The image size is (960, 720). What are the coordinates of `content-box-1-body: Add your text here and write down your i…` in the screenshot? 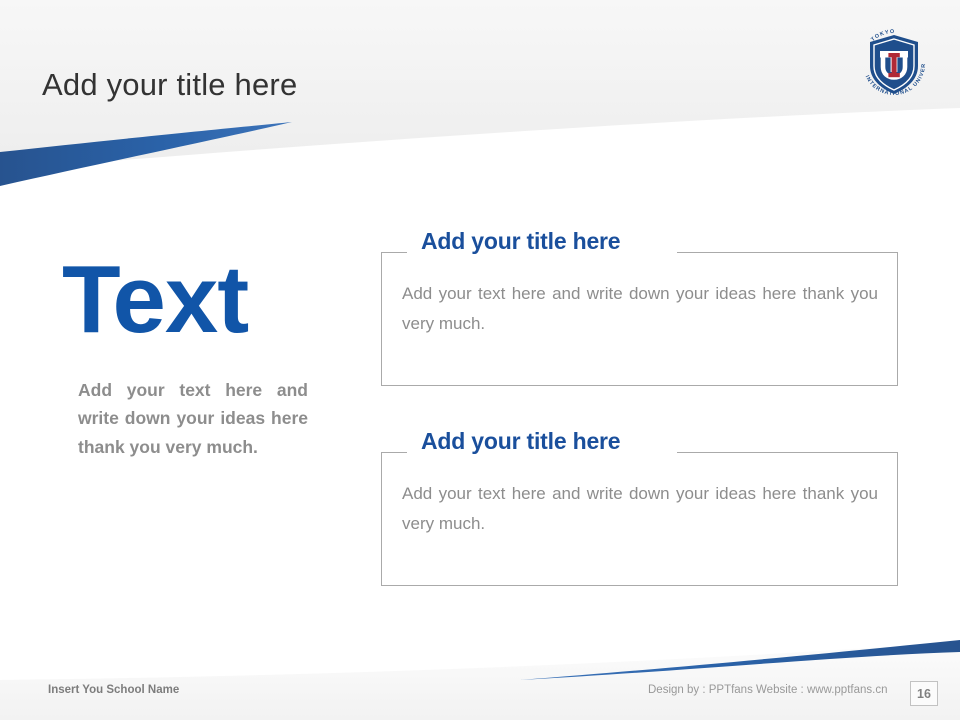 It's located at (640, 309).